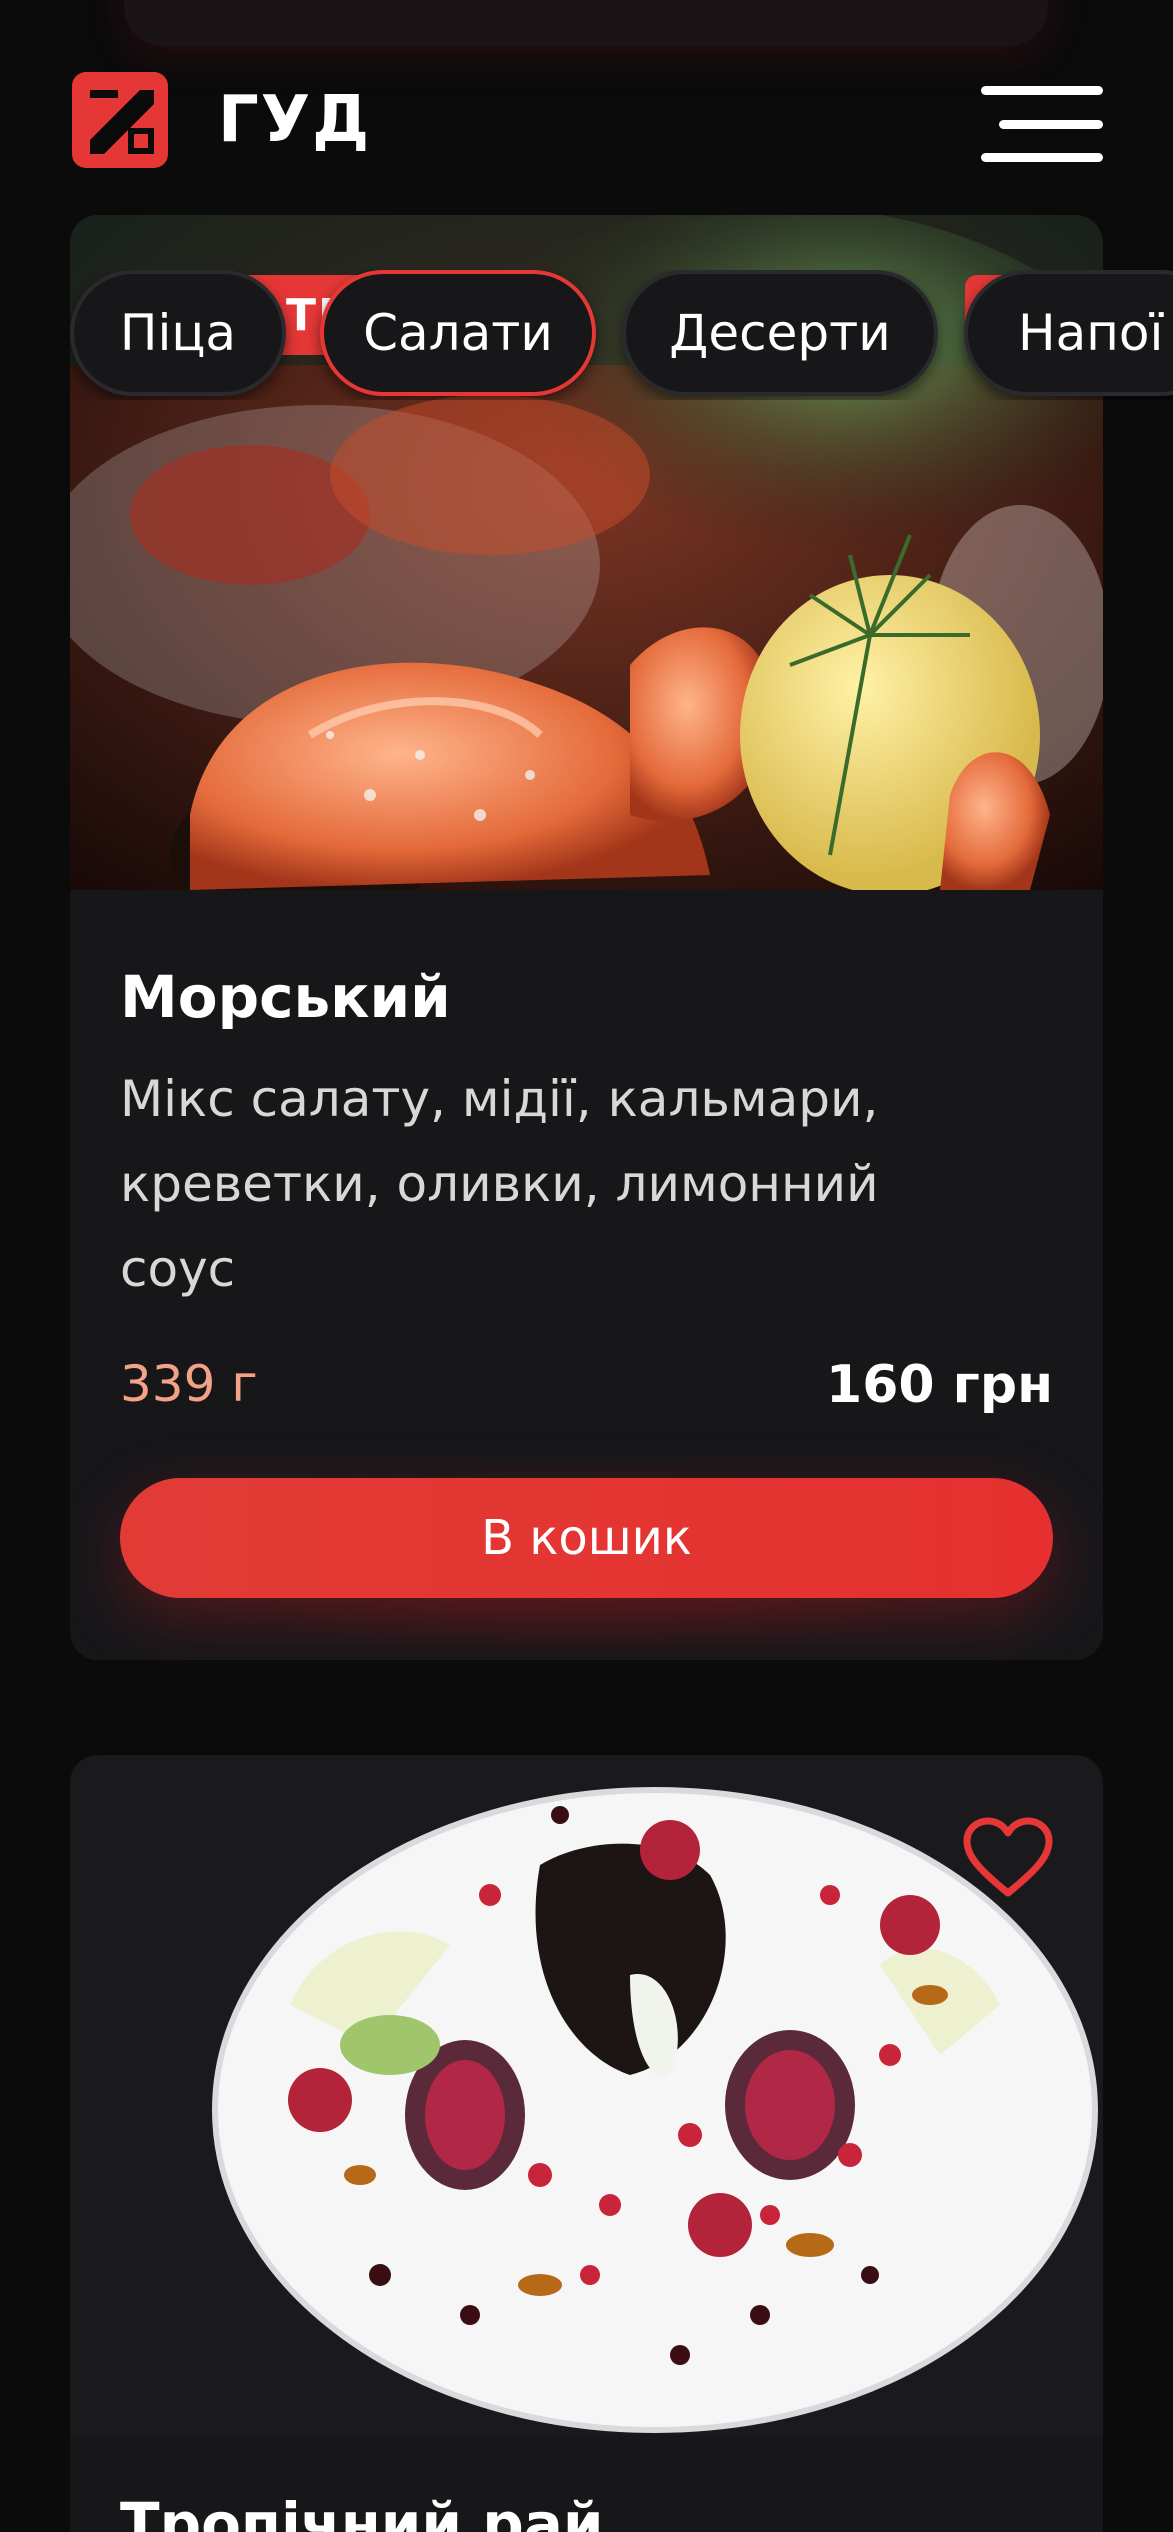 The image size is (1173, 2532). Describe the element at coordinates (586, 23) in the screenshot. I see `previous-panel-edge` at that location.